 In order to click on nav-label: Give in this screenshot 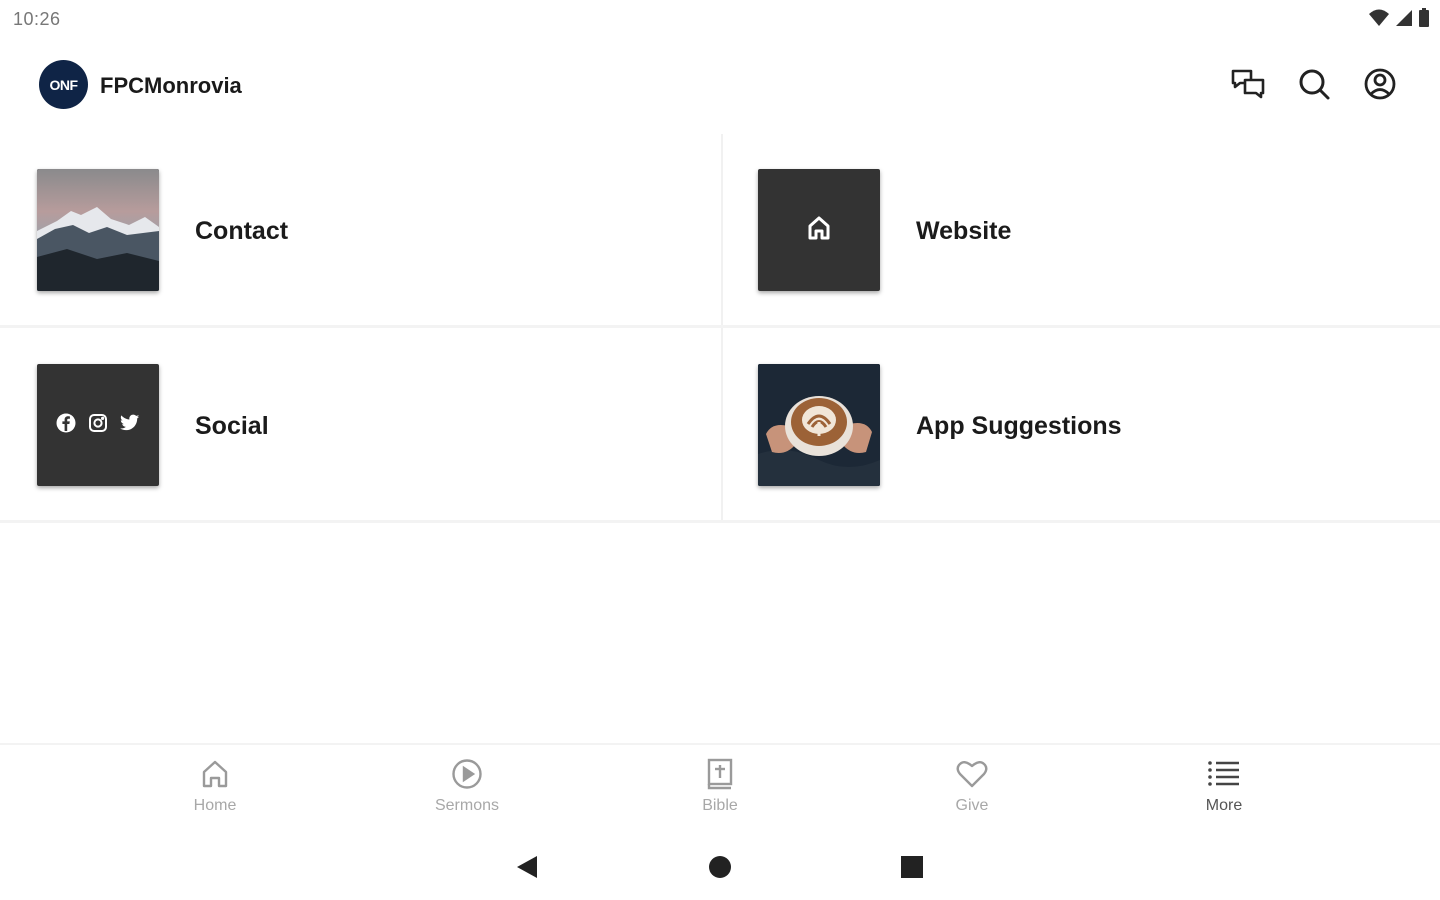, I will do `click(972, 805)`.